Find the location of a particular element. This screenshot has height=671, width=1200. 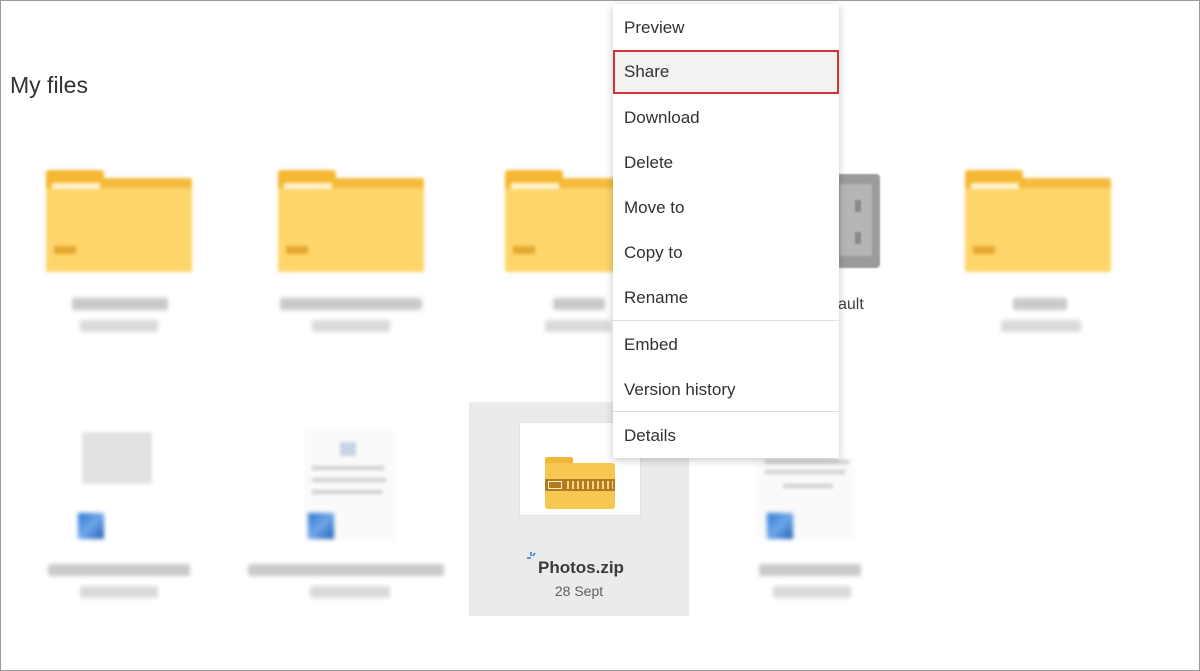

menu-item-copy-to: Copy to is located at coordinates (726, 253).